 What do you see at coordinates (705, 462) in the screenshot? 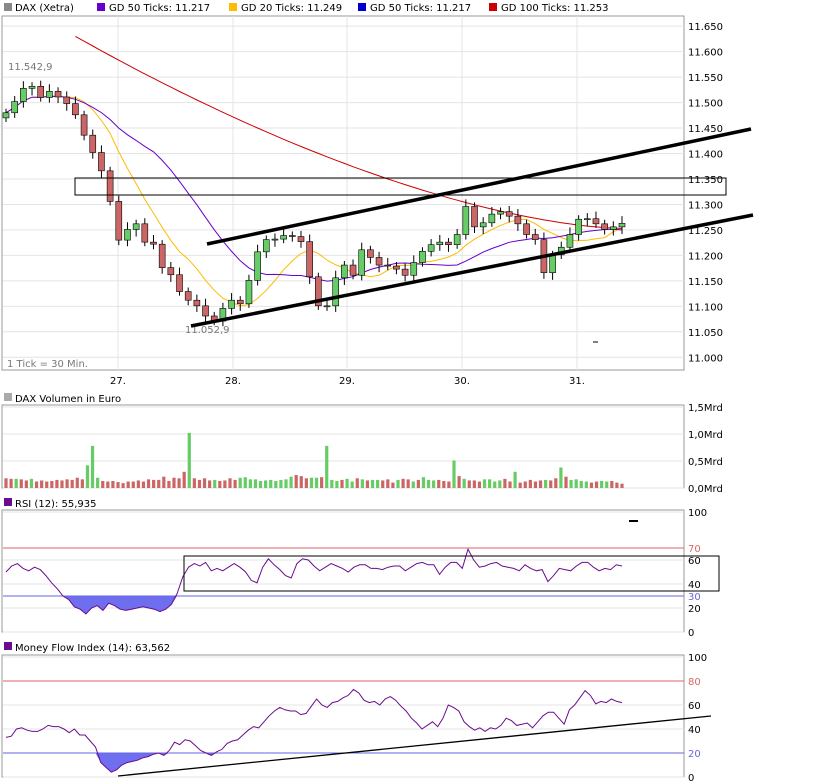
I see `volume-y-tick: 0,5Mrd` at bounding box center [705, 462].